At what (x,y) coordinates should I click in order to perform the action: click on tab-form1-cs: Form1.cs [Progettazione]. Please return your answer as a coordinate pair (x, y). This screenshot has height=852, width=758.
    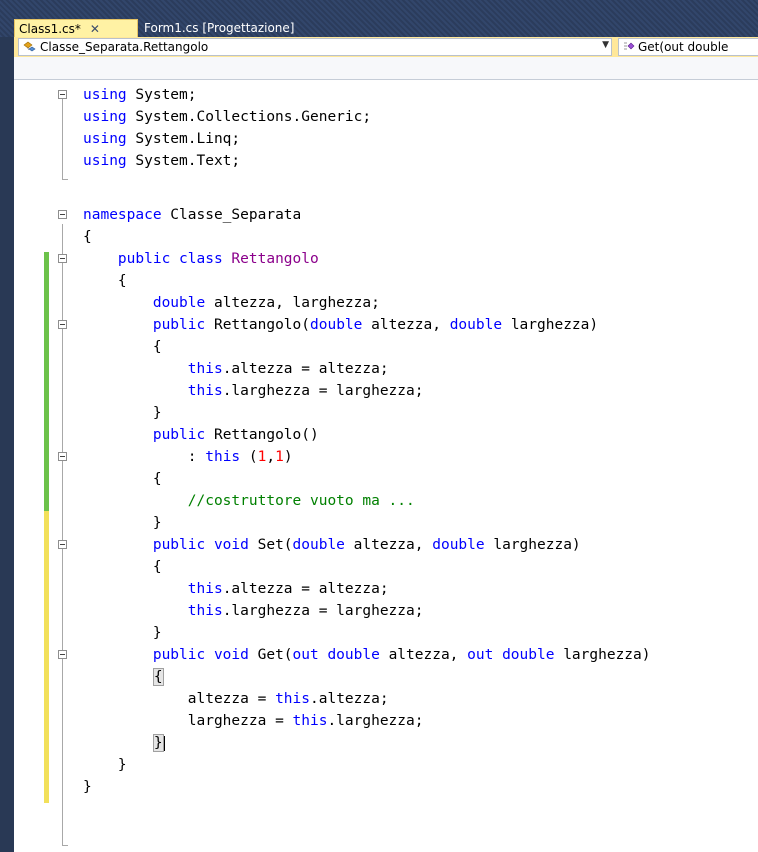
    Looking at the image, I should click on (245, 28).